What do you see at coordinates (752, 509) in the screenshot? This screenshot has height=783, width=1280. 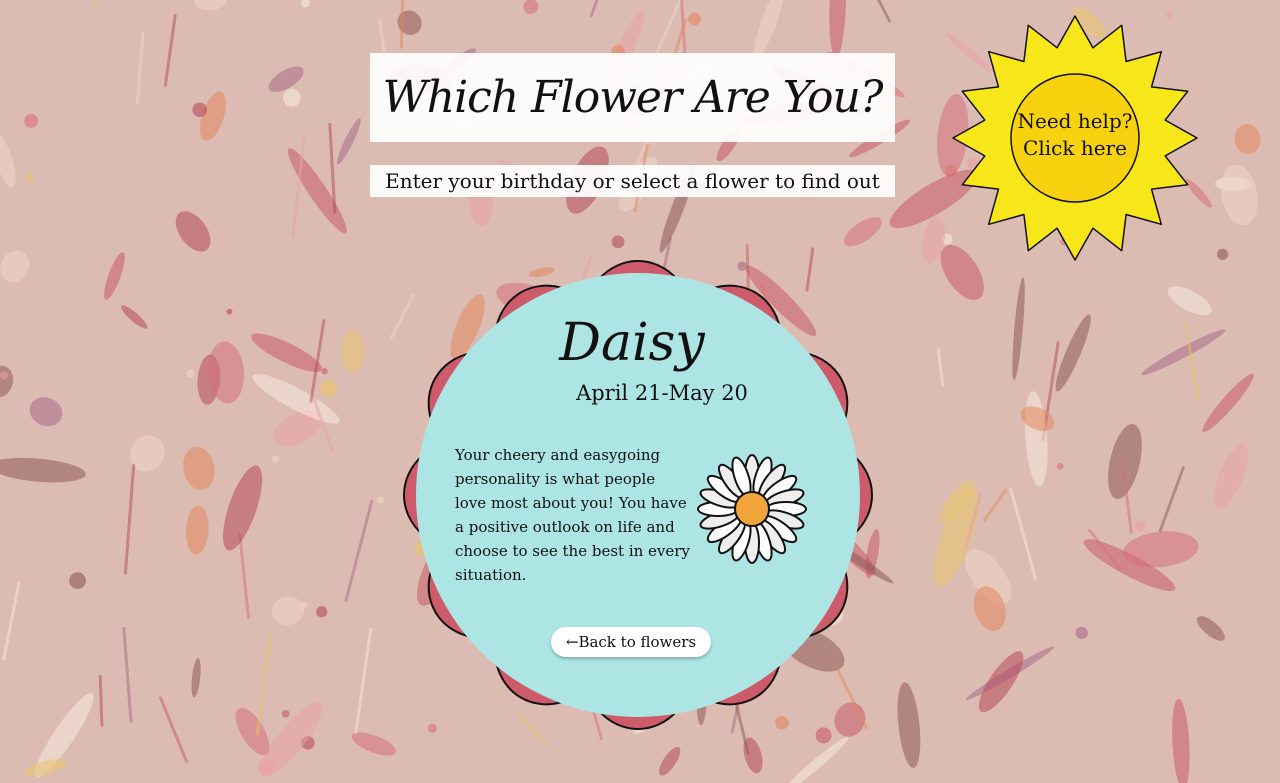 I see `daisy-icon` at bounding box center [752, 509].